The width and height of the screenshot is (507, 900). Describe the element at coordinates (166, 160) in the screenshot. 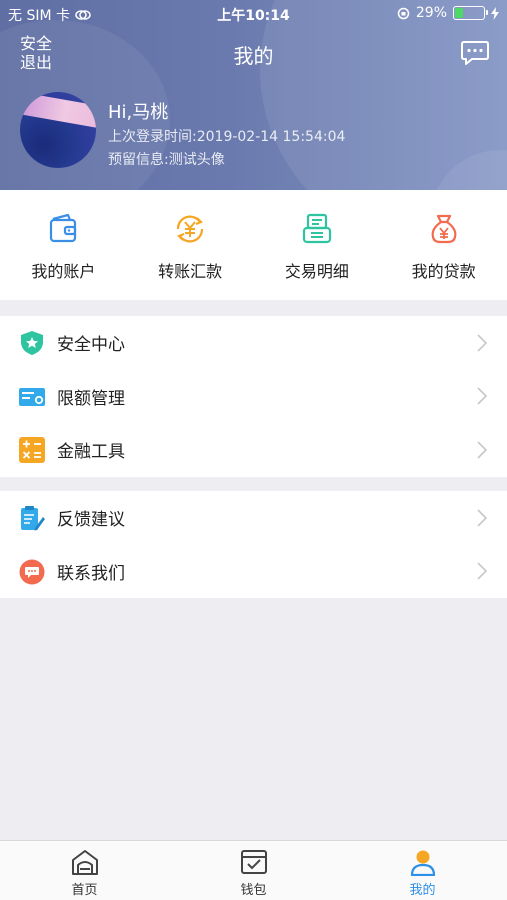

I see `reserved-info: 预留信息:测试头像` at that location.